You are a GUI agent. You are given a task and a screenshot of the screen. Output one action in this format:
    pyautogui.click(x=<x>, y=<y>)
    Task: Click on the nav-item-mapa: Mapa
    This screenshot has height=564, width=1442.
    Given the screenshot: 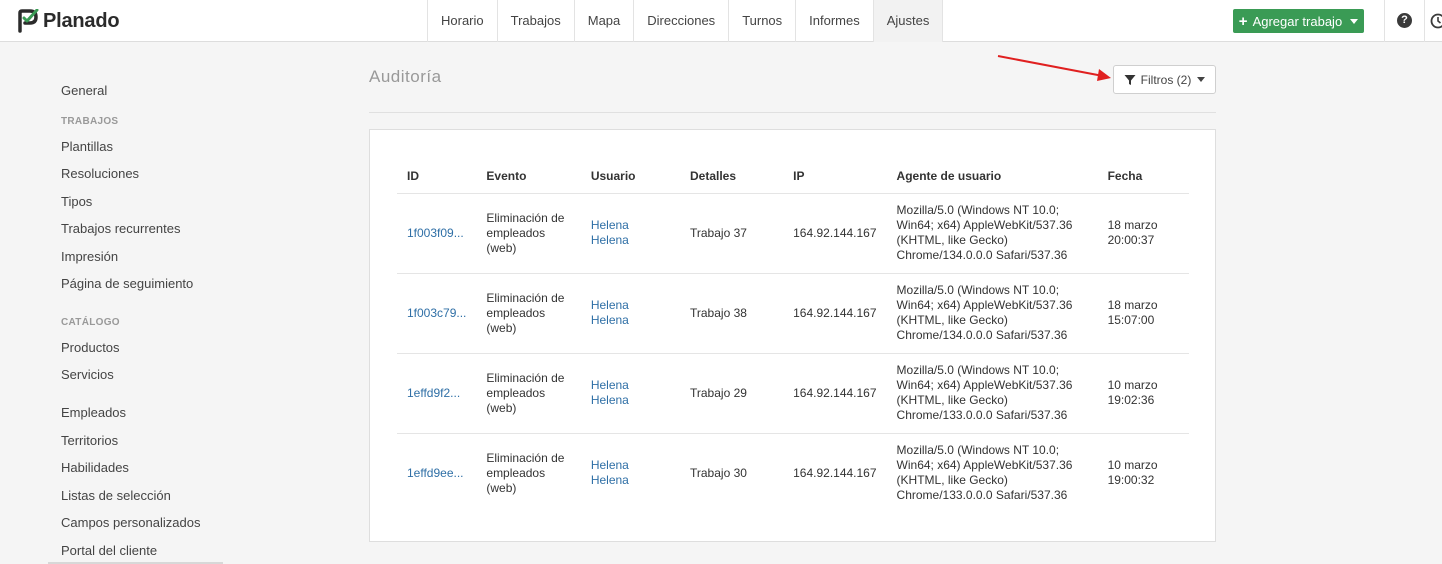 What is the action you would take?
    pyautogui.click(x=605, y=21)
    